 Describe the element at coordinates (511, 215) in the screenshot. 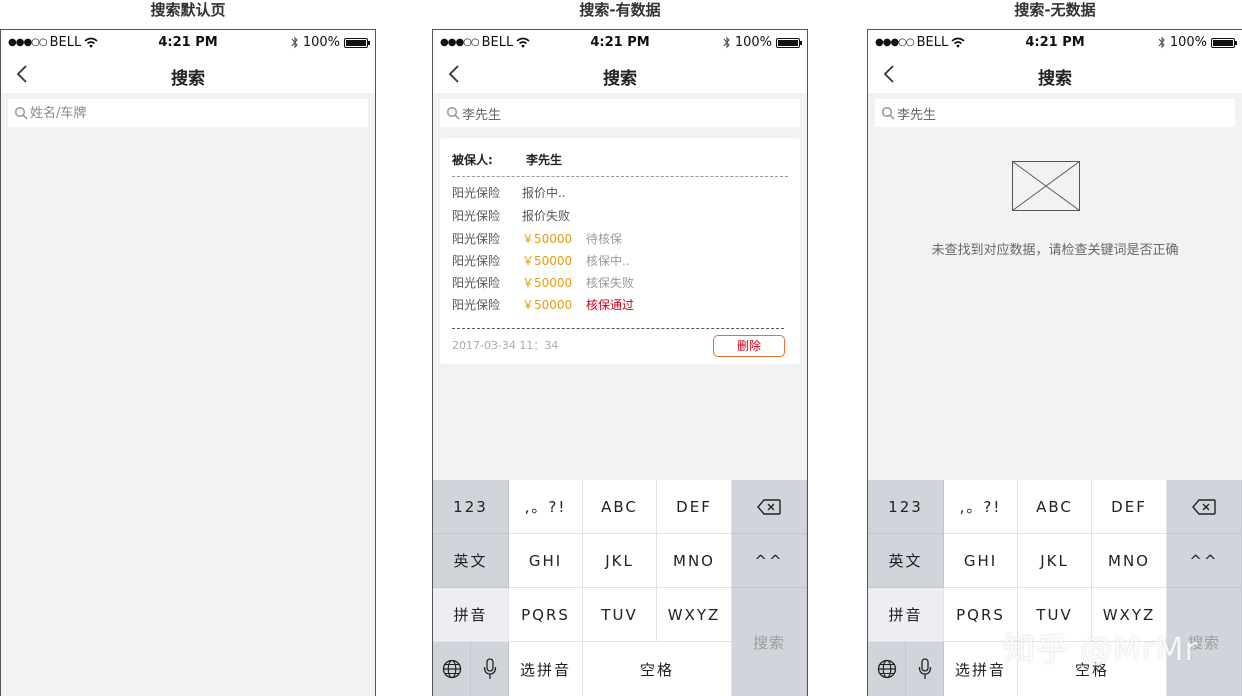

I see `quote-row: 阳光保险 报价失败` at that location.